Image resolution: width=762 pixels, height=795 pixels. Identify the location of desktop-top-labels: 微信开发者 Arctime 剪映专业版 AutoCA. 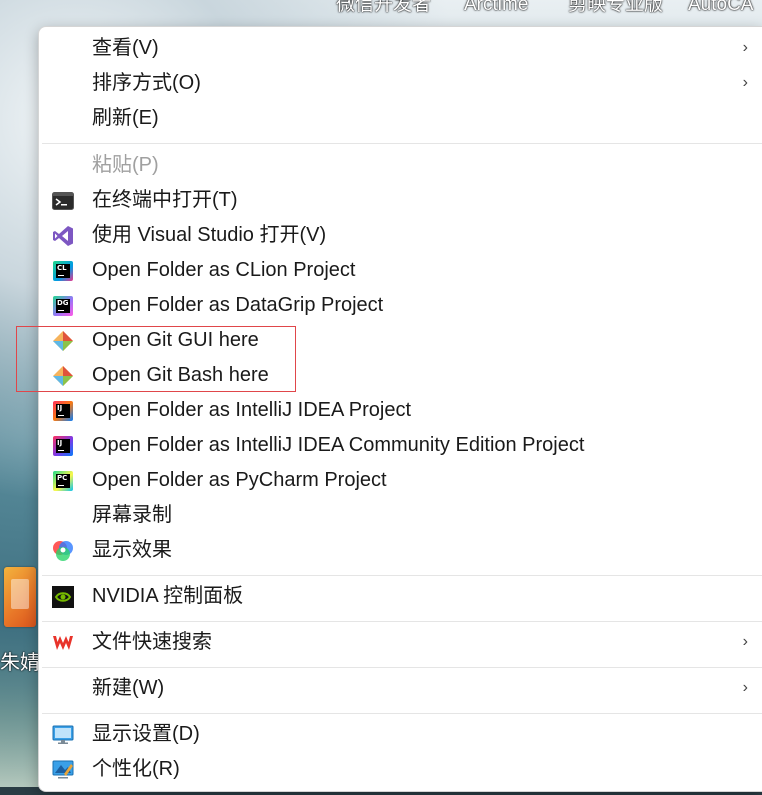
(549, 8).